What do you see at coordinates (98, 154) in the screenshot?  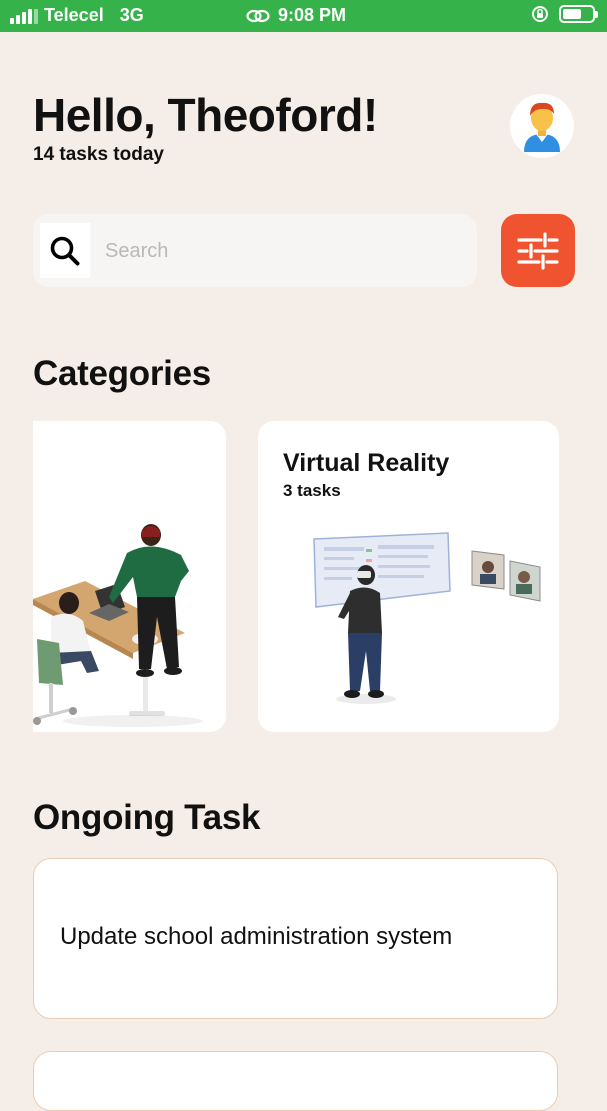 I see `tasks-today-count: 14 tasks today` at bounding box center [98, 154].